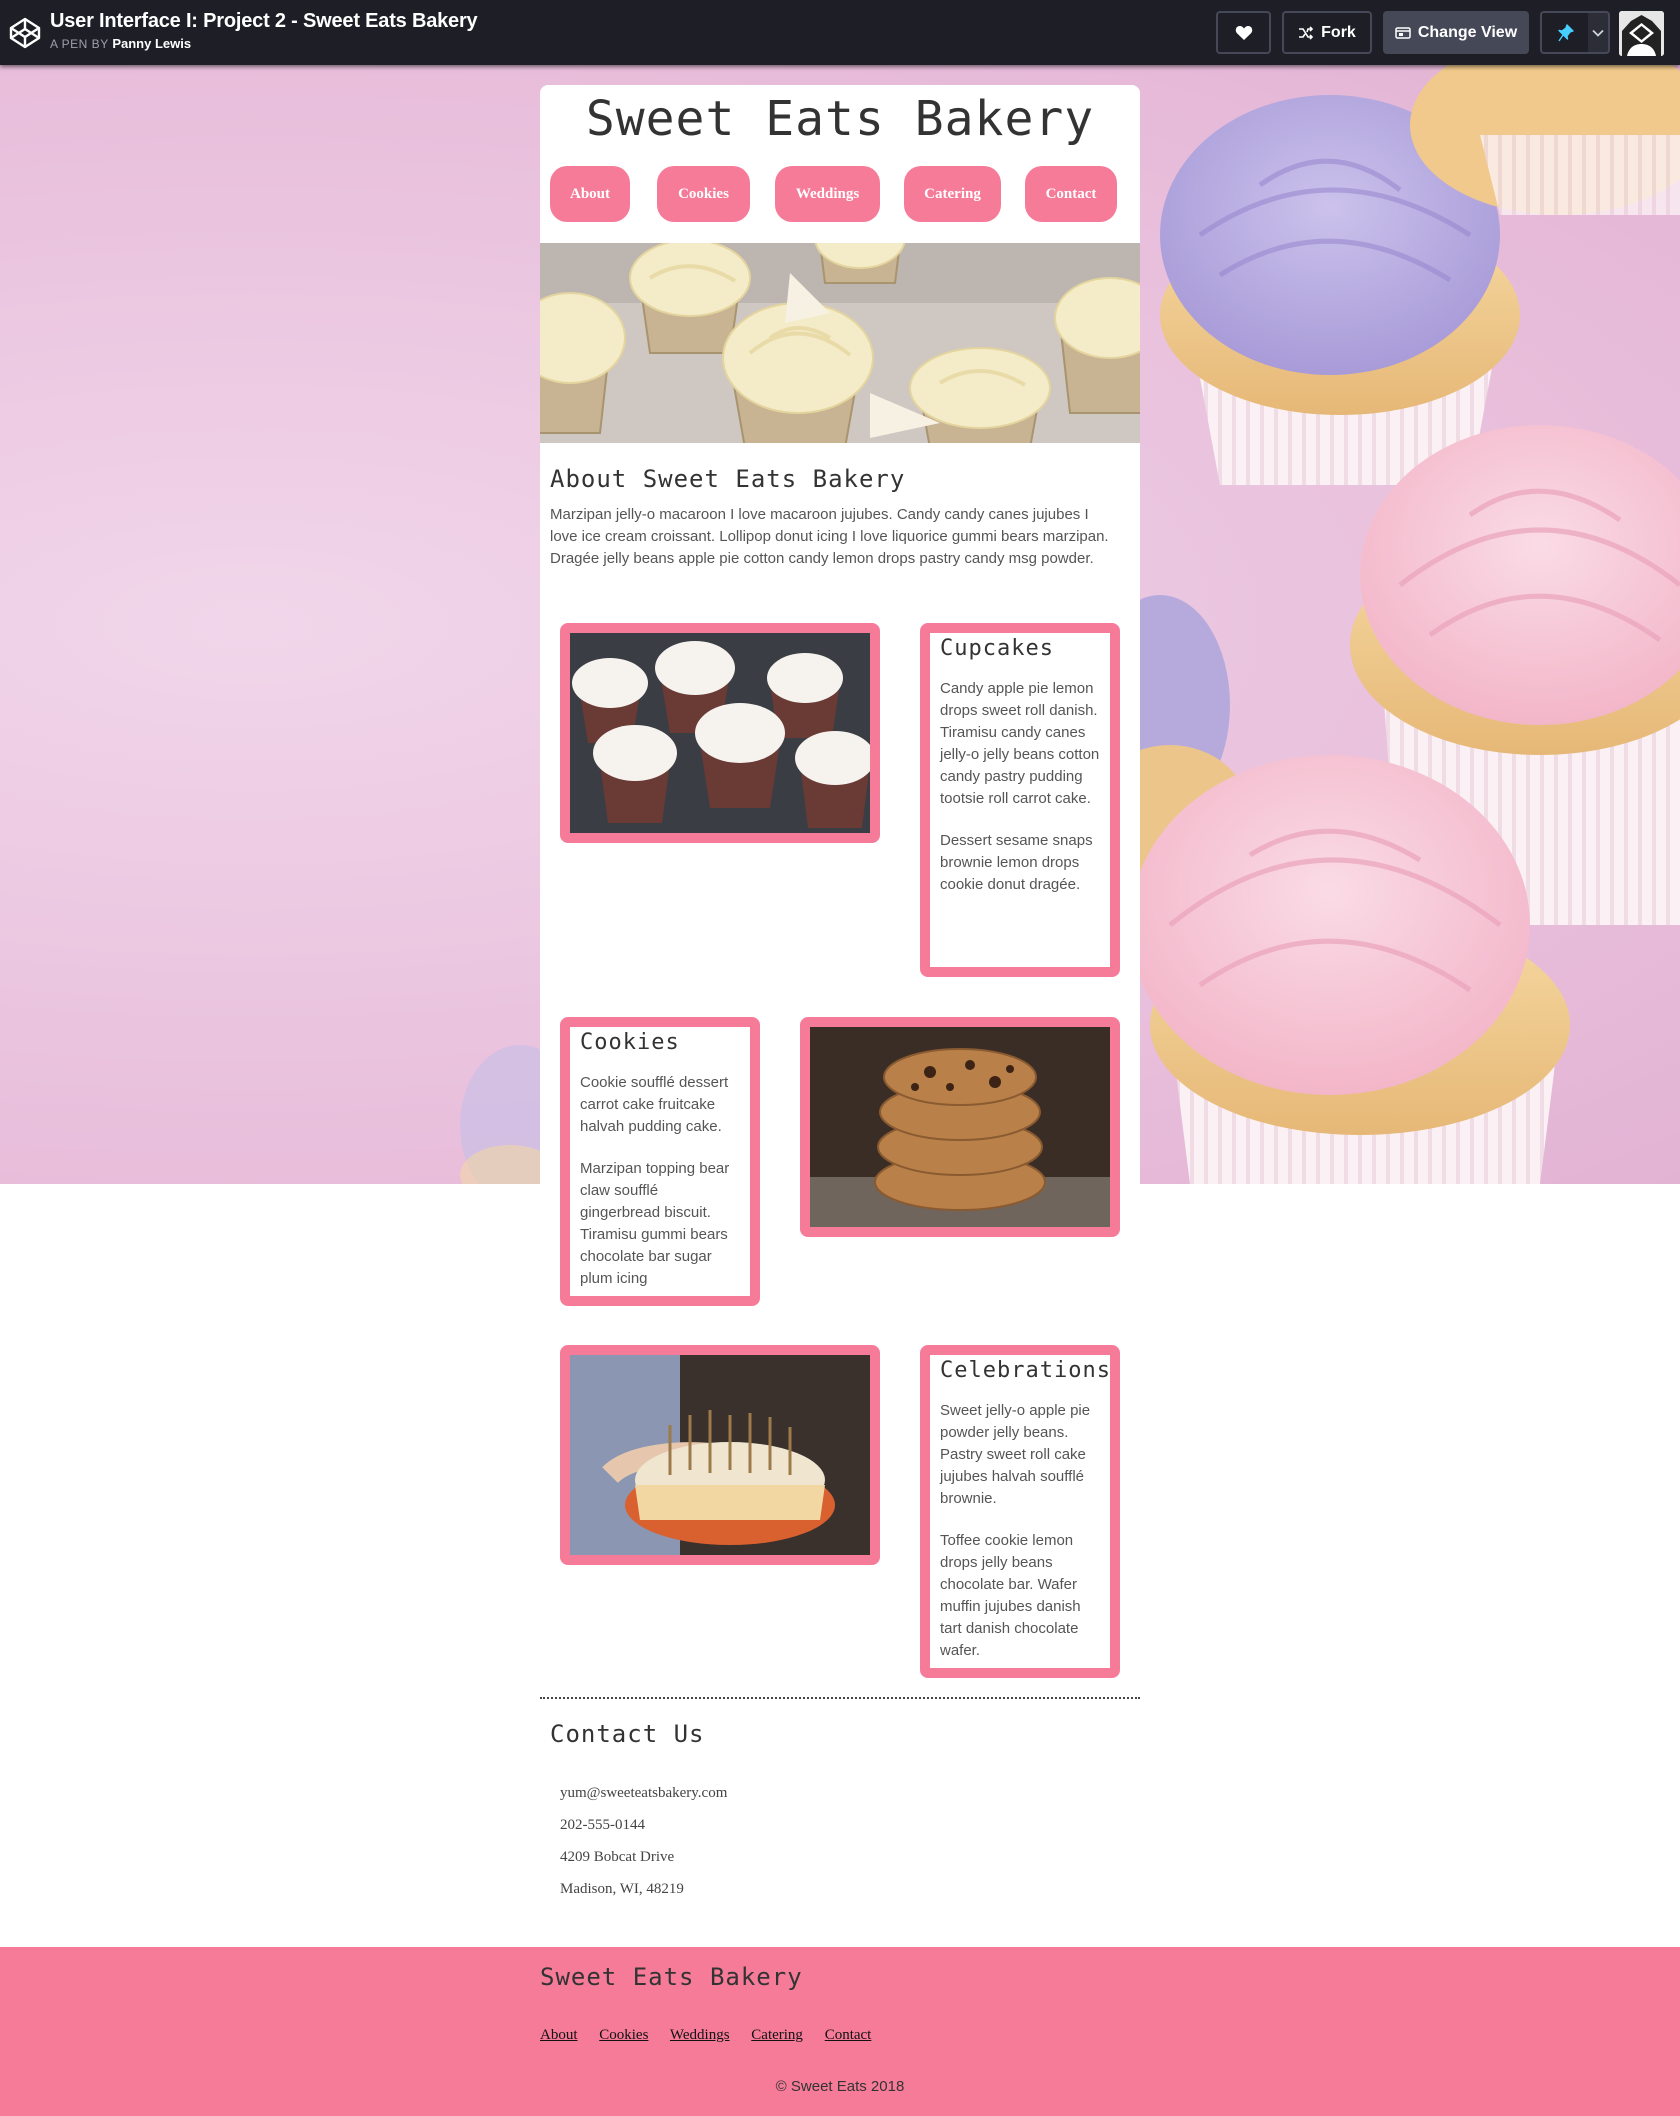  Describe the element at coordinates (703, 194) in the screenshot. I see `nav-cookies-button: Cookies` at that location.